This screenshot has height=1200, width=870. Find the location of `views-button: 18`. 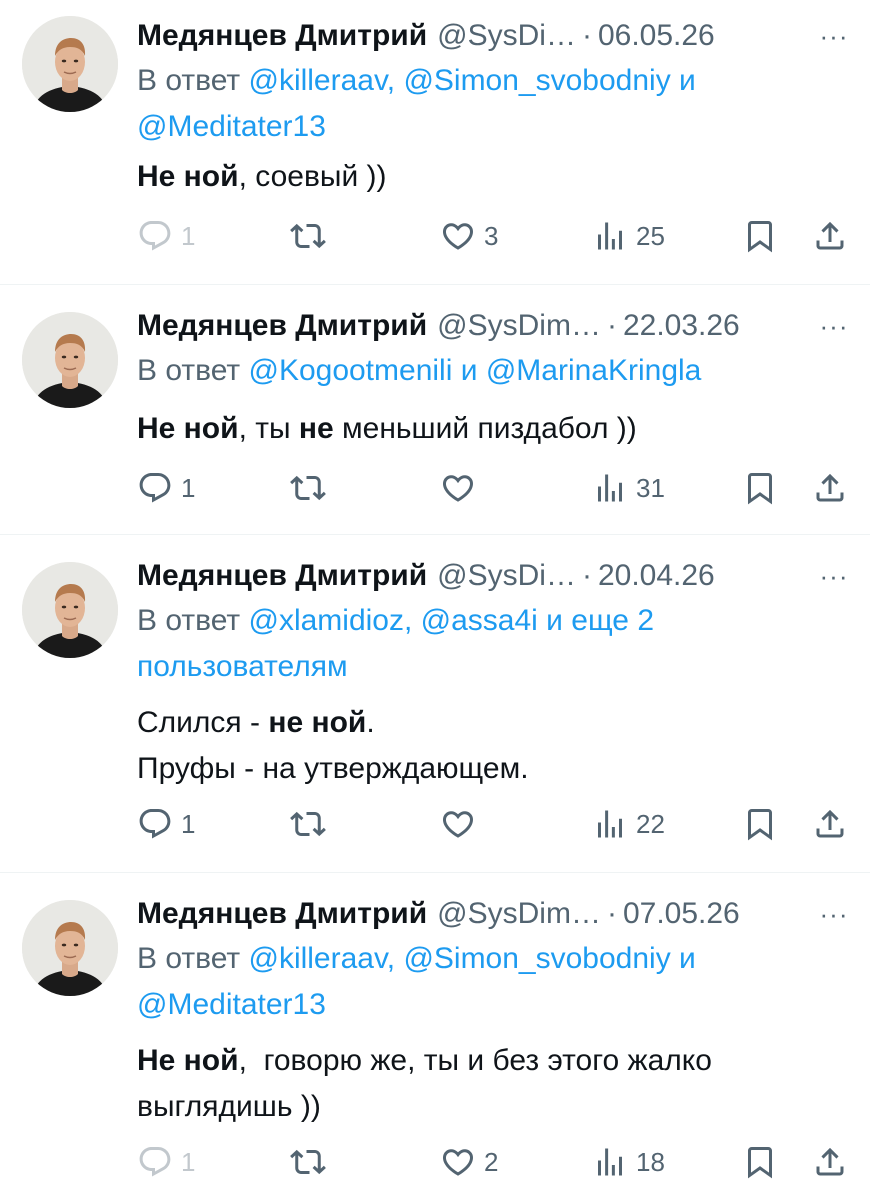

views-button: 18 is located at coordinates (628, 1162).